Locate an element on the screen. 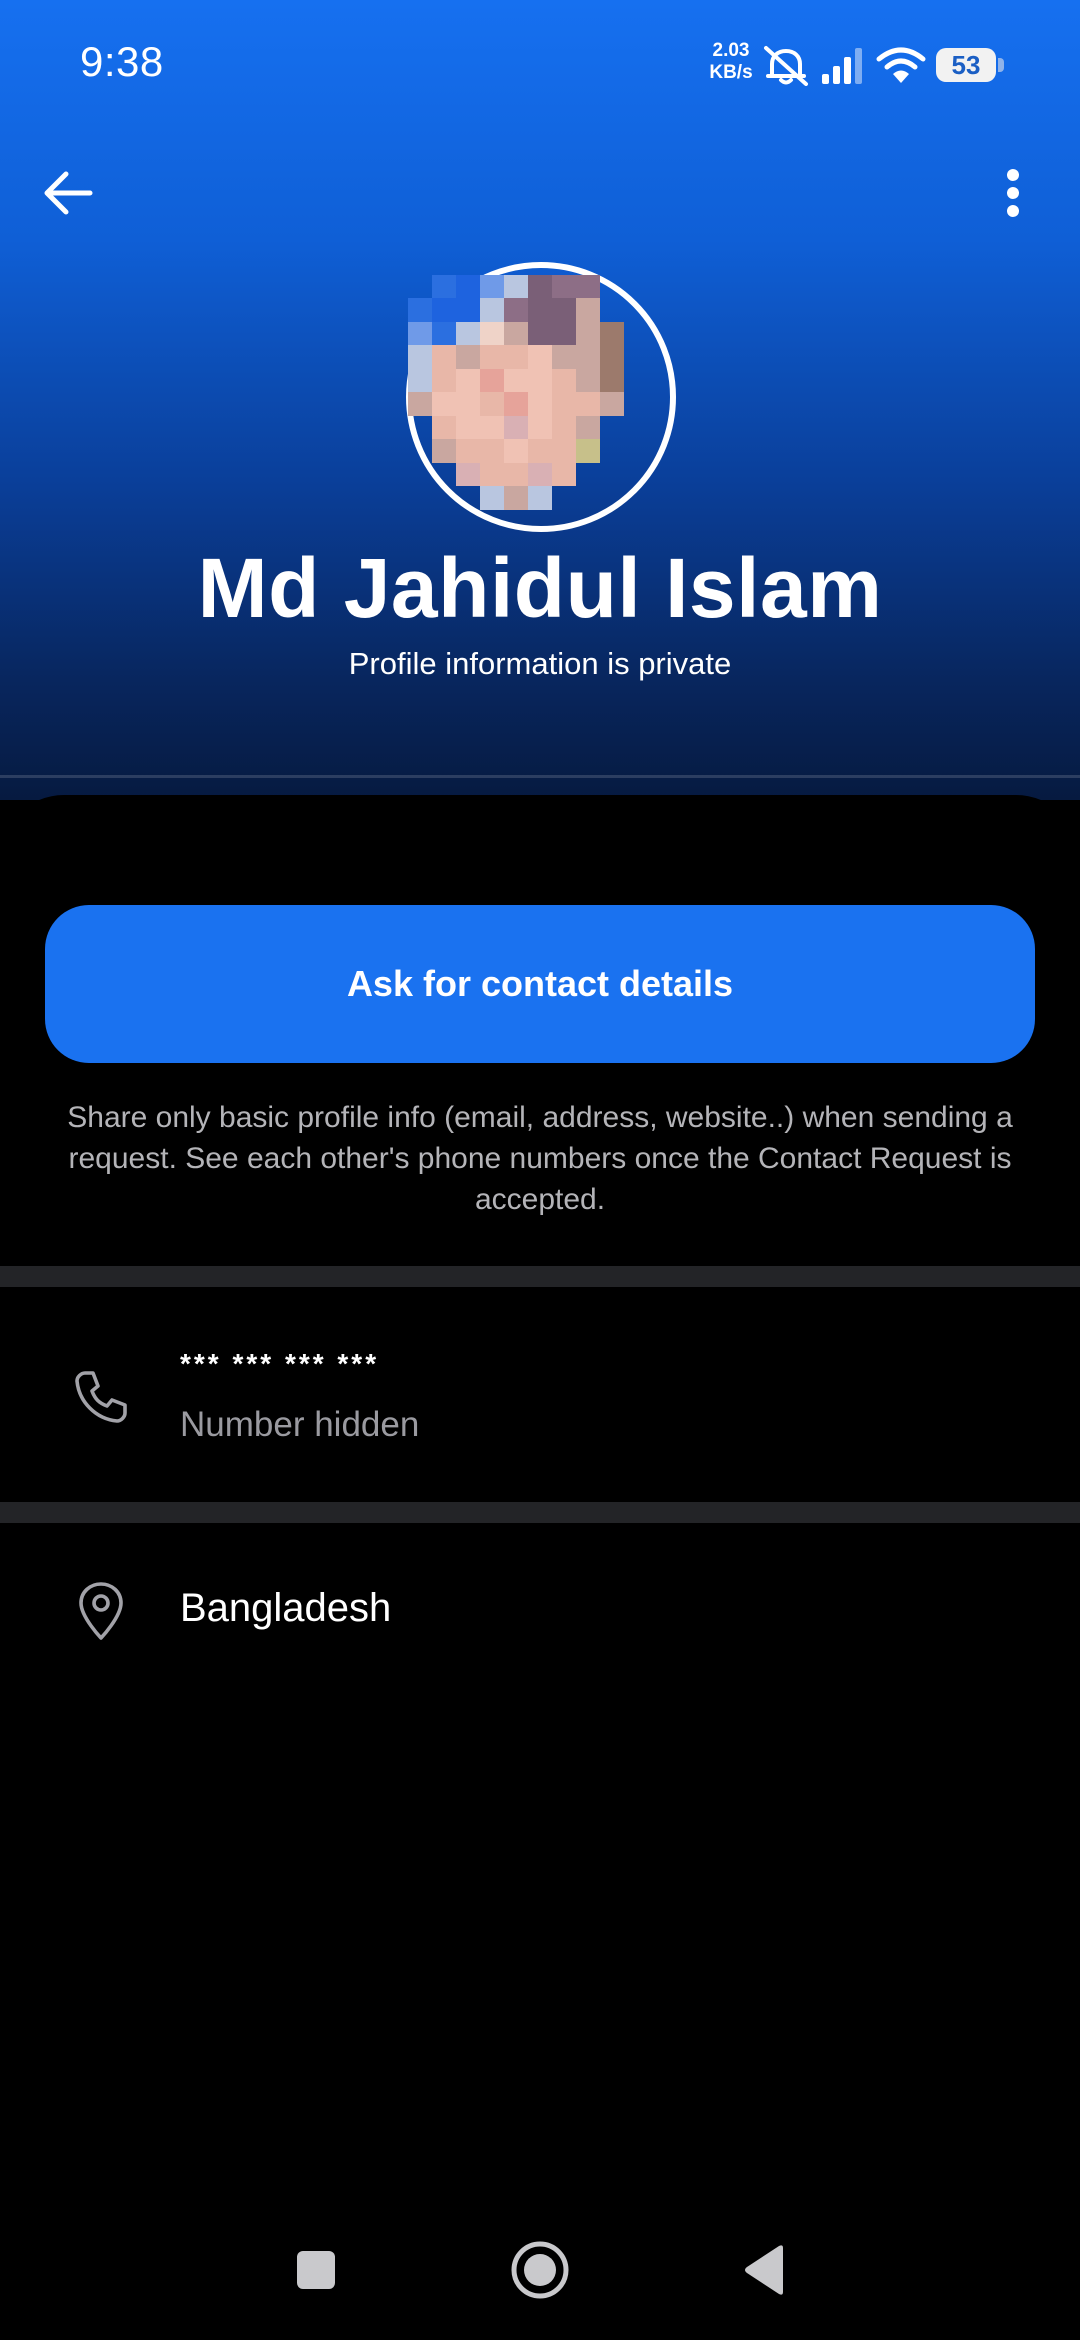  nav-back-button is located at coordinates (764, 2270).